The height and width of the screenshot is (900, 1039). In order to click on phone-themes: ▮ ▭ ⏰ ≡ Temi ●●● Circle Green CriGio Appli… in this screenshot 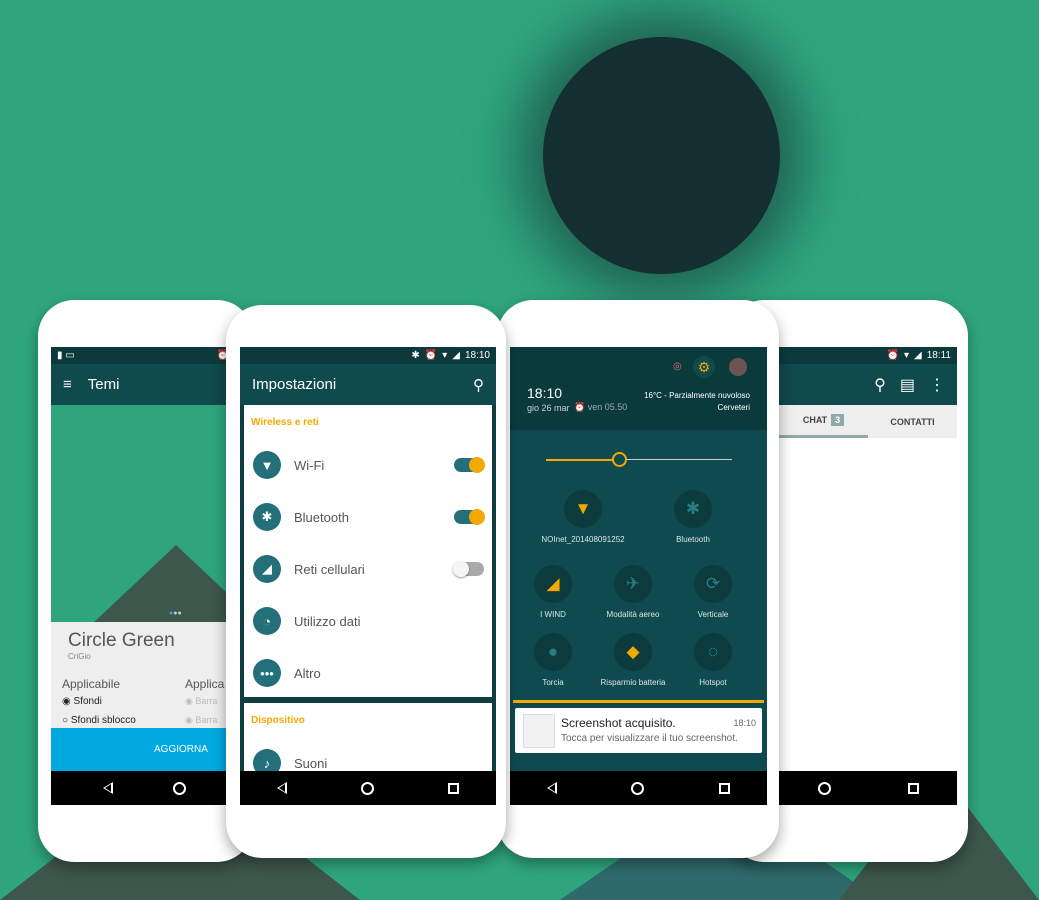, I will do `click(145, 581)`.